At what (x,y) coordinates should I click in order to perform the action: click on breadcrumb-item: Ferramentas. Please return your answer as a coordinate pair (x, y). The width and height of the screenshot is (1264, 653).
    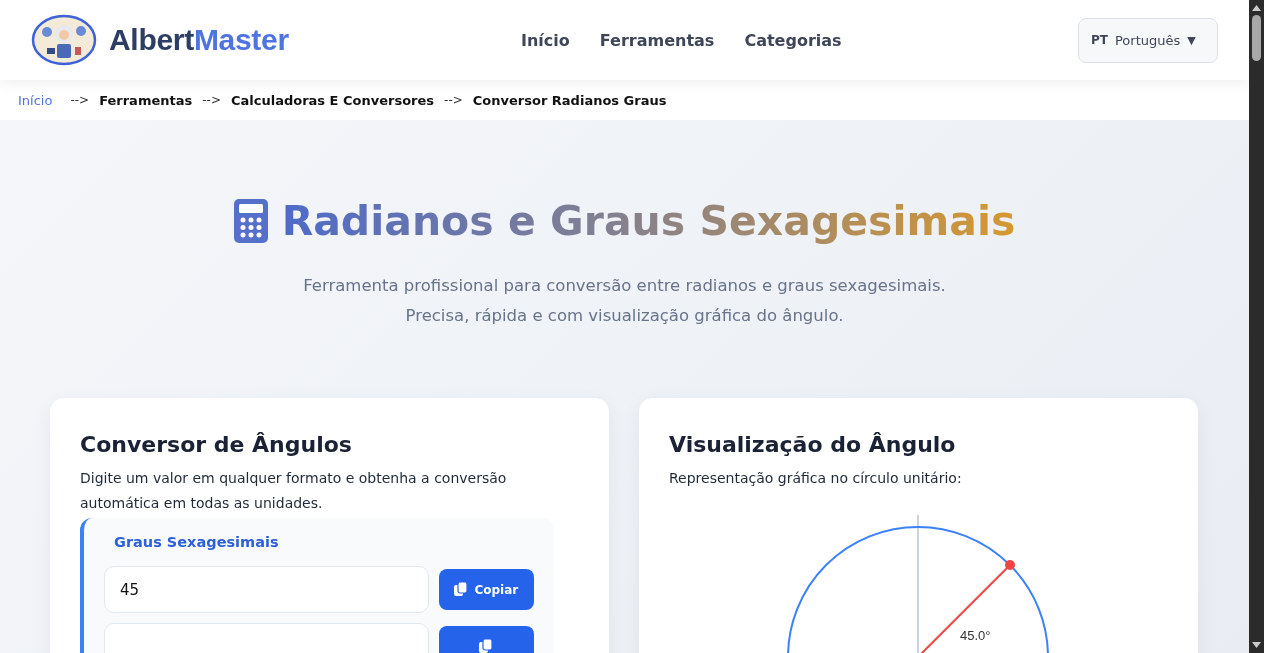
    Looking at the image, I should click on (146, 100).